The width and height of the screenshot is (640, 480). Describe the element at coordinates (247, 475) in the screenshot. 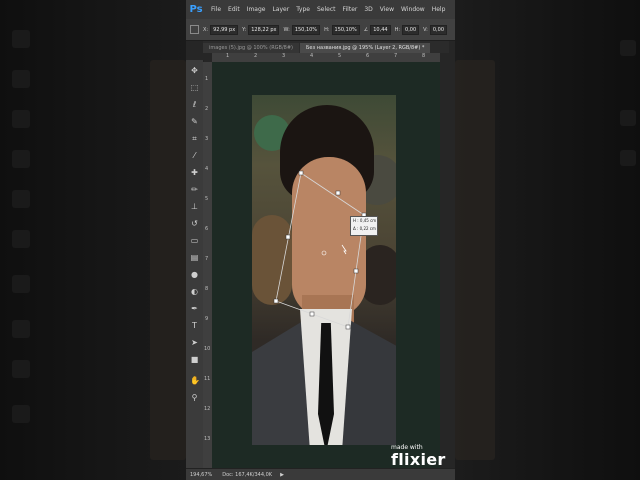

I see `doc-size: Doc: 167,4K/344,0K` at that location.